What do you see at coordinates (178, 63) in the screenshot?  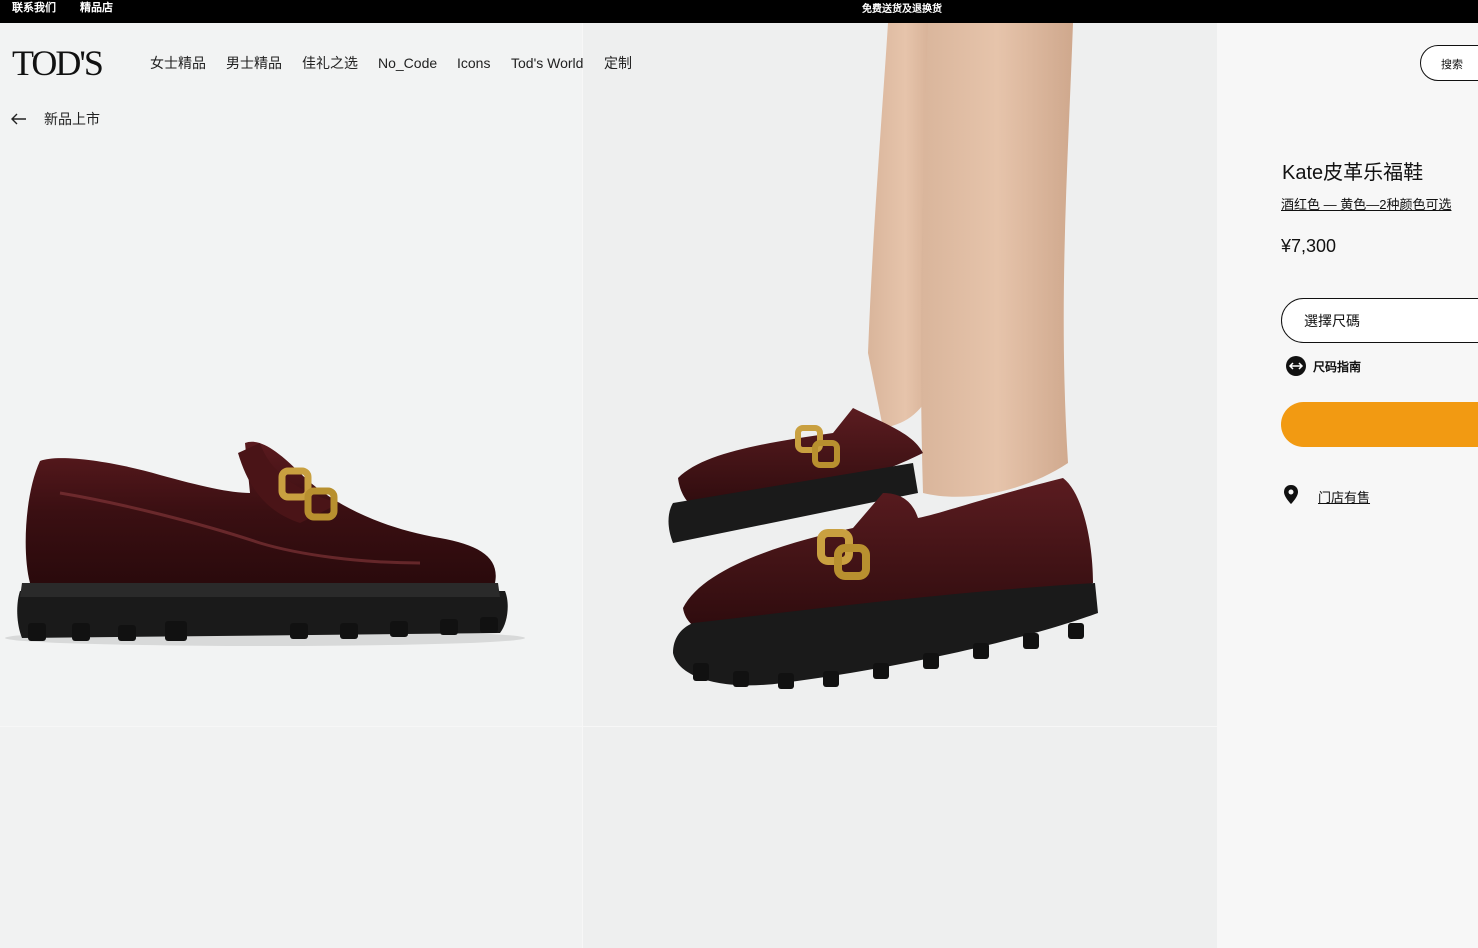 I see `nav-women: 女士精品` at bounding box center [178, 63].